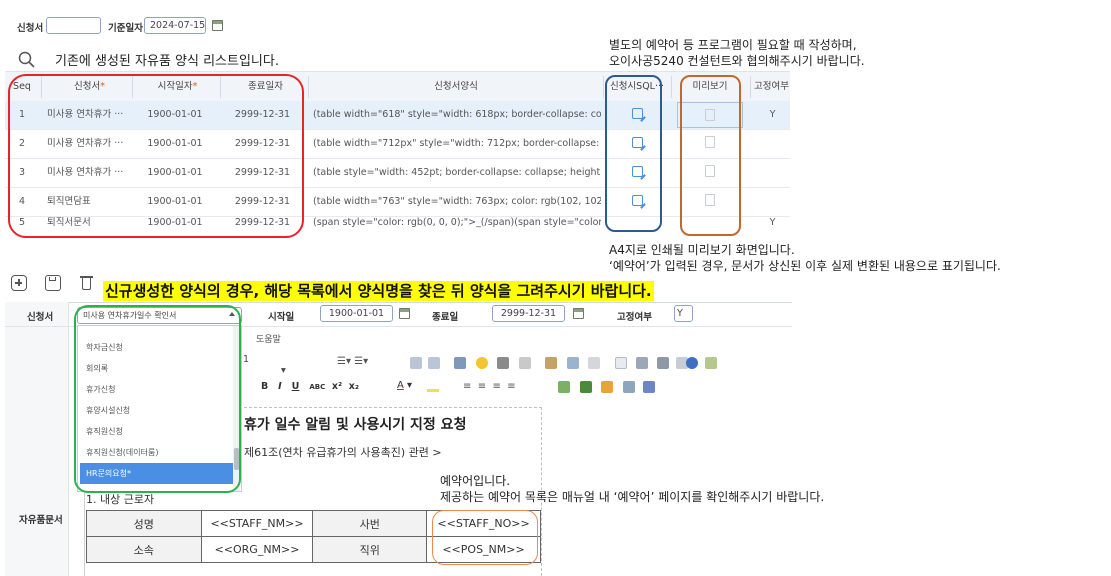 The width and height of the screenshot is (1111, 576). What do you see at coordinates (40, 317) in the screenshot?
I see `applicant-form-label: 신청서` at bounding box center [40, 317].